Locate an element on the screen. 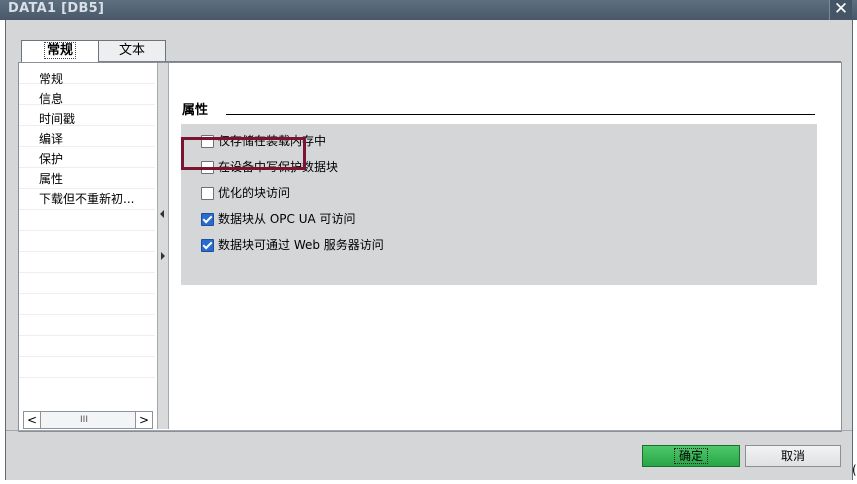 The width and height of the screenshot is (857, 484). window-title: DATA1 [DB5] is located at coordinates (56, 8).